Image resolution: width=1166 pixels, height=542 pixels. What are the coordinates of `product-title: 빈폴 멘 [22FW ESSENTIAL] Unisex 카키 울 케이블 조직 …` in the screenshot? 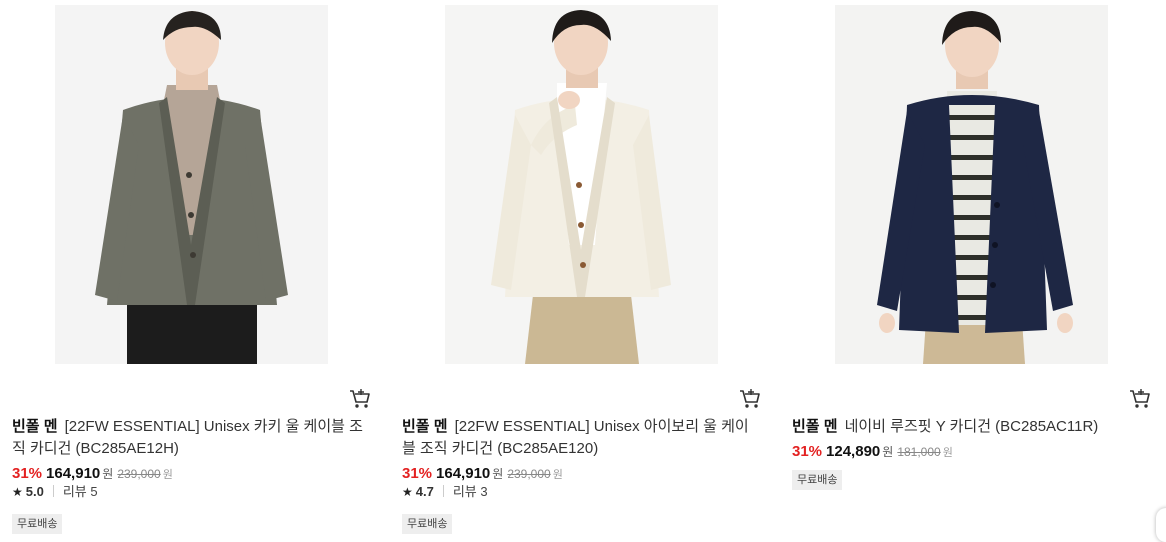 It's located at (192, 438).